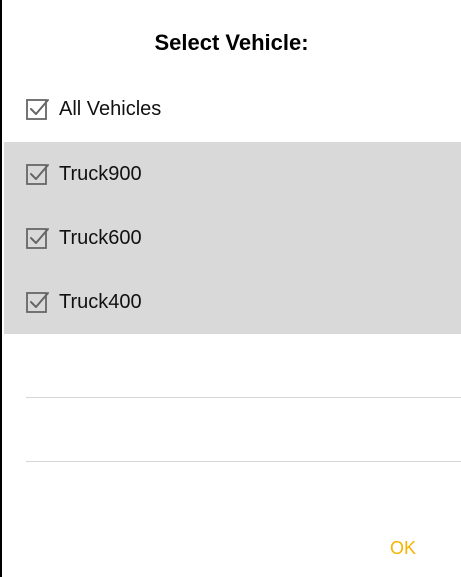  What do you see at coordinates (100, 237) in the screenshot?
I see `vehicle-option-label: Truck600` at bounding box center [100, 237].